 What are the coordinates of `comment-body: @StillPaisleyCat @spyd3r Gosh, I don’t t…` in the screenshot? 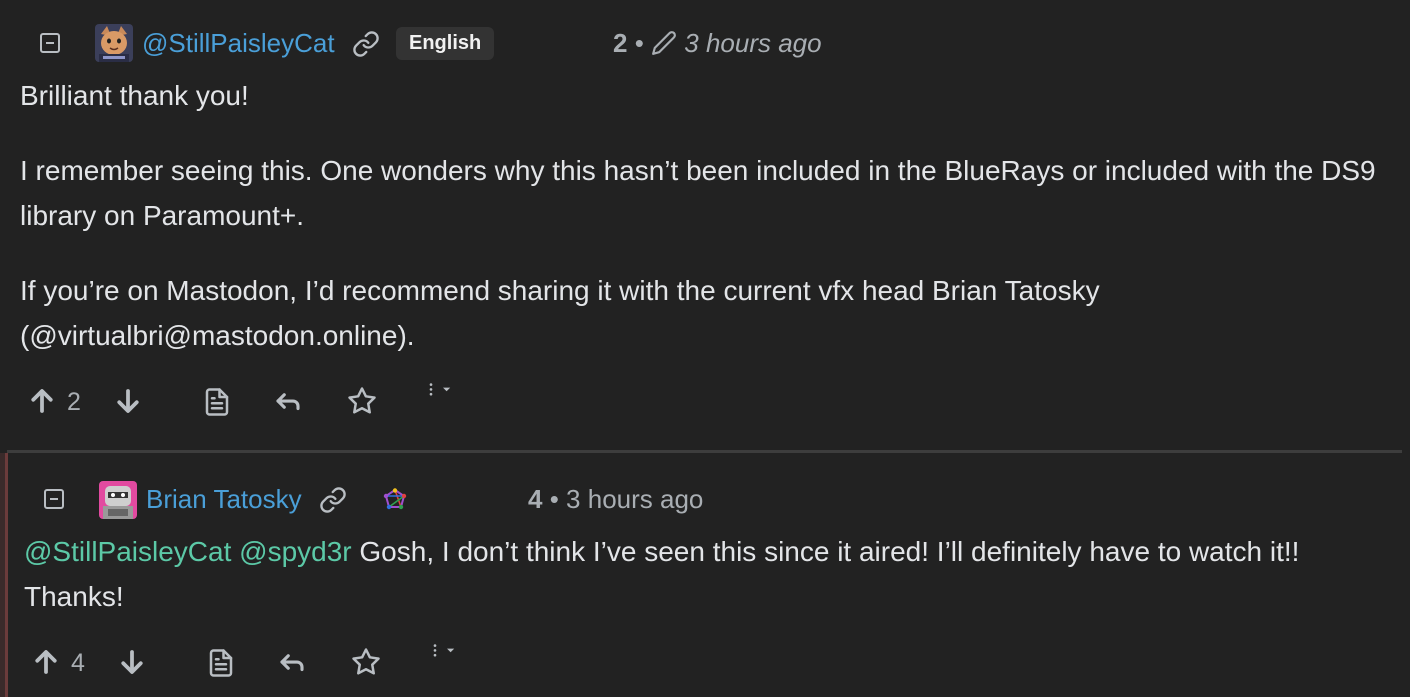 It's located at (714, 574).